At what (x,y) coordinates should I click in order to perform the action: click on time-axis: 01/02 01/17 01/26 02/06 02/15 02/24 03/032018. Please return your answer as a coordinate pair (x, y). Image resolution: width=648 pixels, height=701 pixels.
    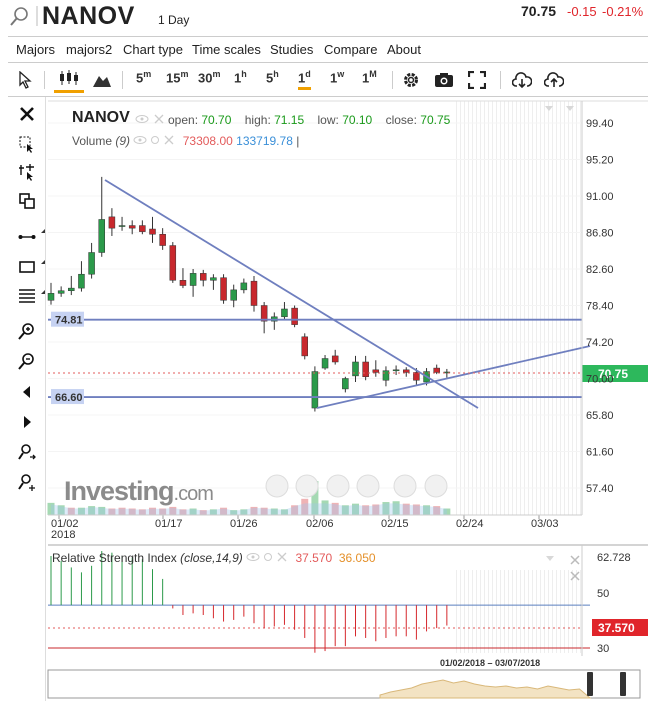
    Looking at the image, I should click on (315, 527).